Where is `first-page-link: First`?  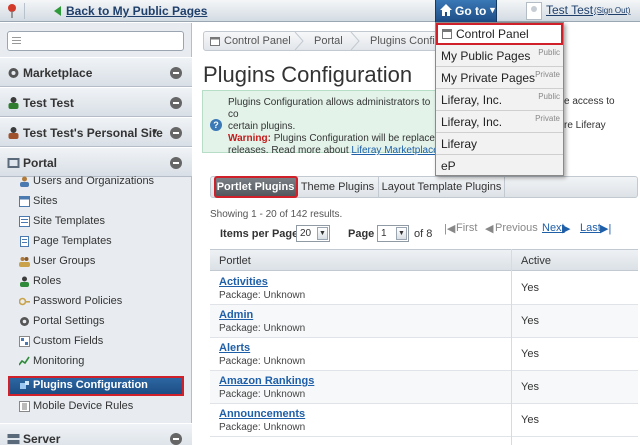 first-page-link: First is located at coordinates (467, 228).